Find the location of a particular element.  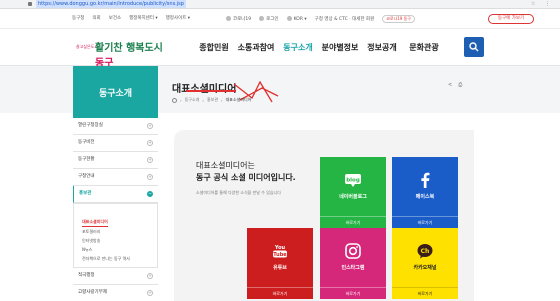

card-instagram: 인스타그램 바로가기 is located at coordinates (353, 263).